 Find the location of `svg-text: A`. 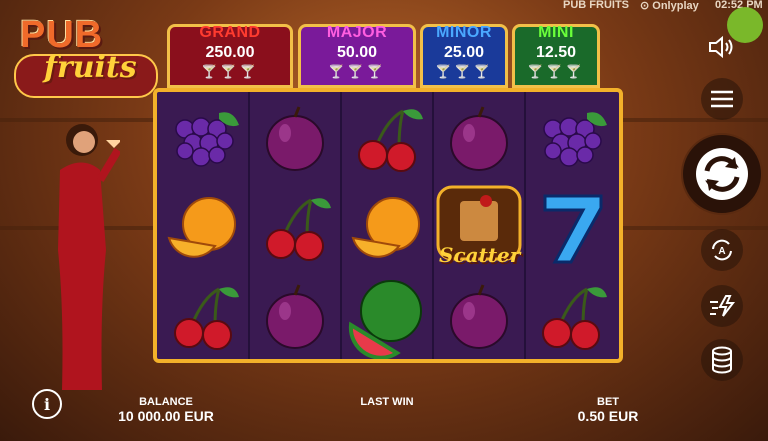

svg-text: A is located at coordinates (721, 251).